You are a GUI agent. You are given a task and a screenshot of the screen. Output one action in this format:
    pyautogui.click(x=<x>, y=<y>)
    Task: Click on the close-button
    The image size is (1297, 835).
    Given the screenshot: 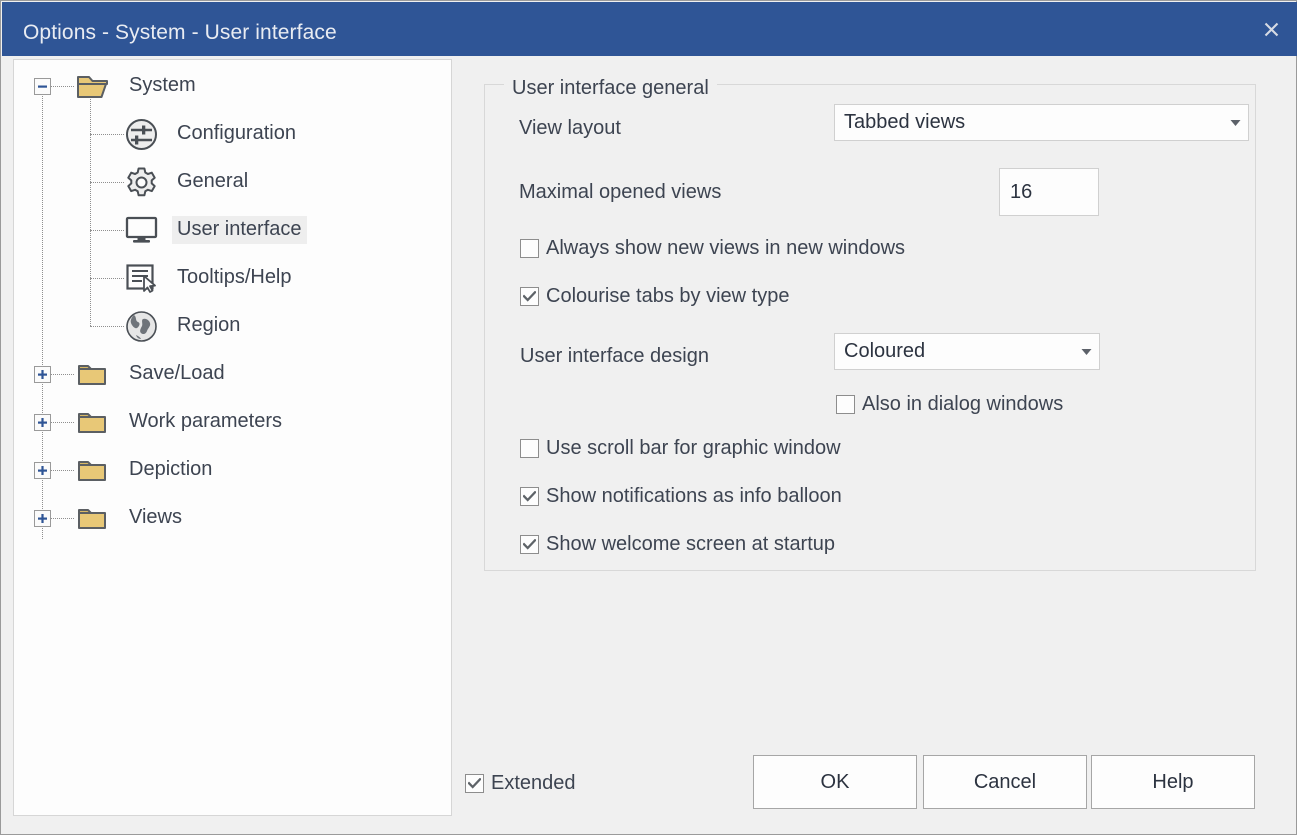 What is the action you would take?
    pyautogui.click(x=1271, y=29)
    